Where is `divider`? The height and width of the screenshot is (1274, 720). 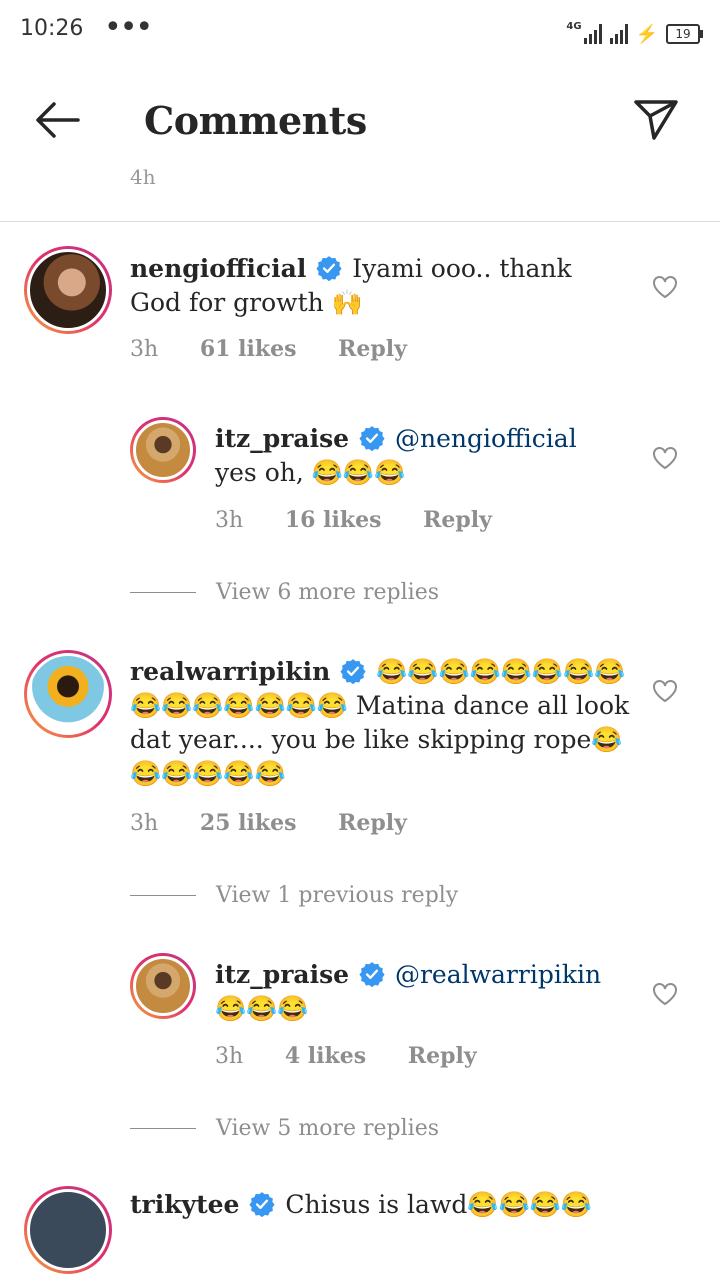 divider is located at coordinates (360, 221).